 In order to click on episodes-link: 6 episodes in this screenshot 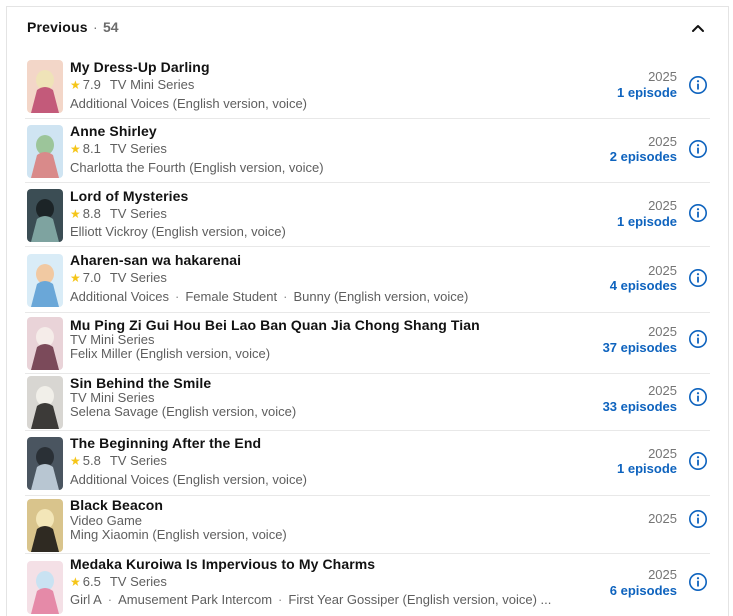, I will do `click(643, 590)`.